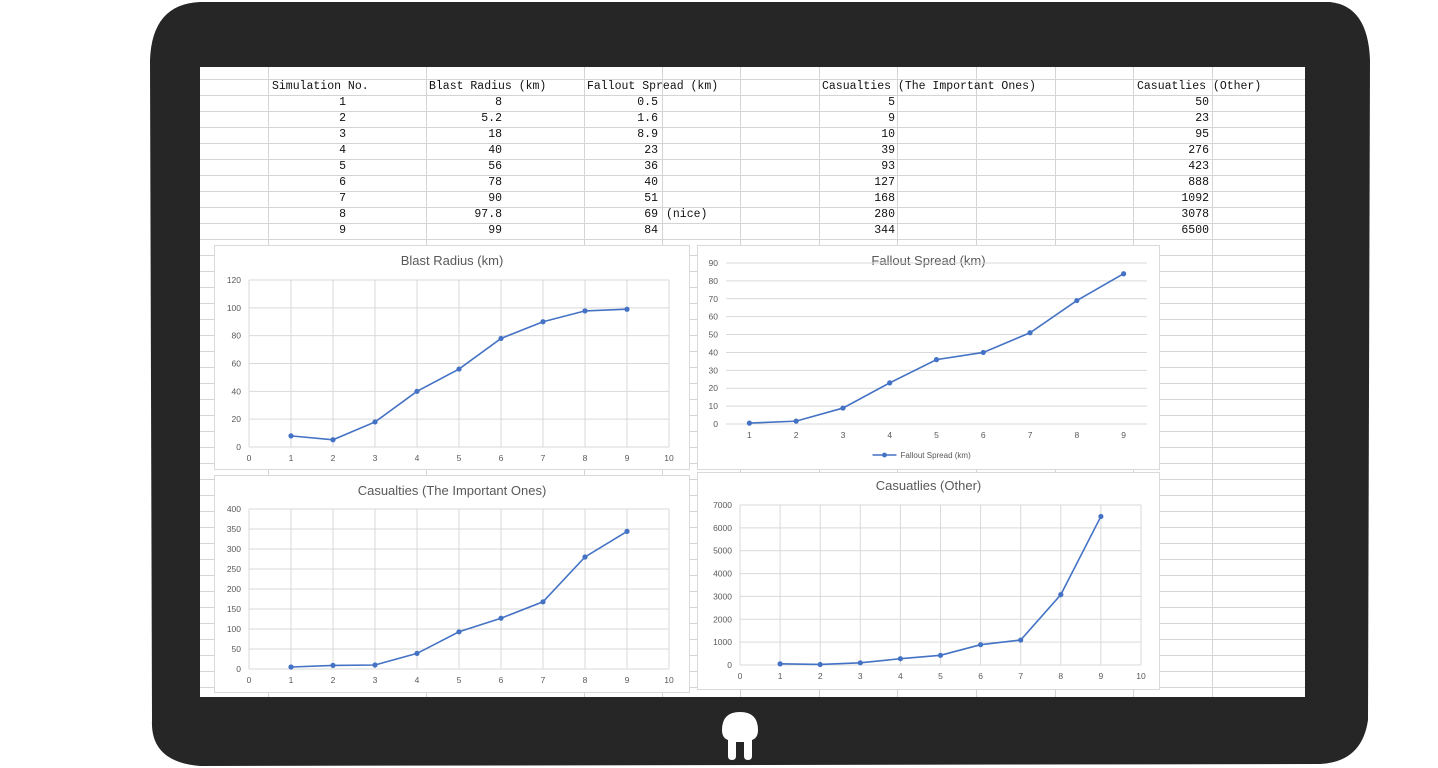 This screenshot has width=1438, height=768. What do you see at coordinates (857, 151) in the screenshot?
I see `cell-casualties-important: 39` at bounding box center [857, 151].